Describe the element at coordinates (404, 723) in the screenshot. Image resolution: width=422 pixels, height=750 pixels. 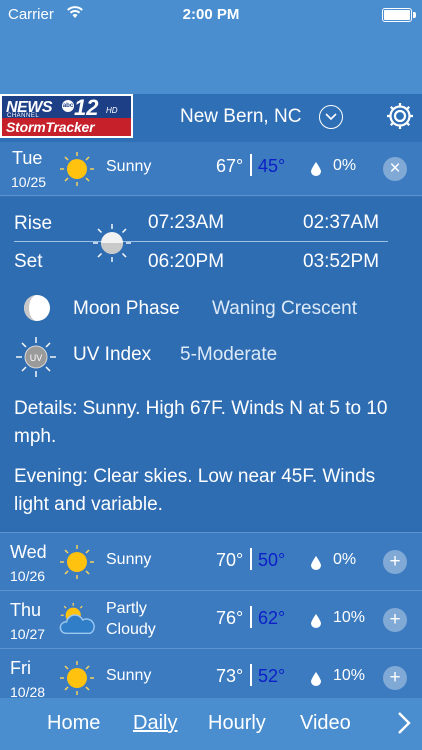
I see `chevron-right-icon` at that location.